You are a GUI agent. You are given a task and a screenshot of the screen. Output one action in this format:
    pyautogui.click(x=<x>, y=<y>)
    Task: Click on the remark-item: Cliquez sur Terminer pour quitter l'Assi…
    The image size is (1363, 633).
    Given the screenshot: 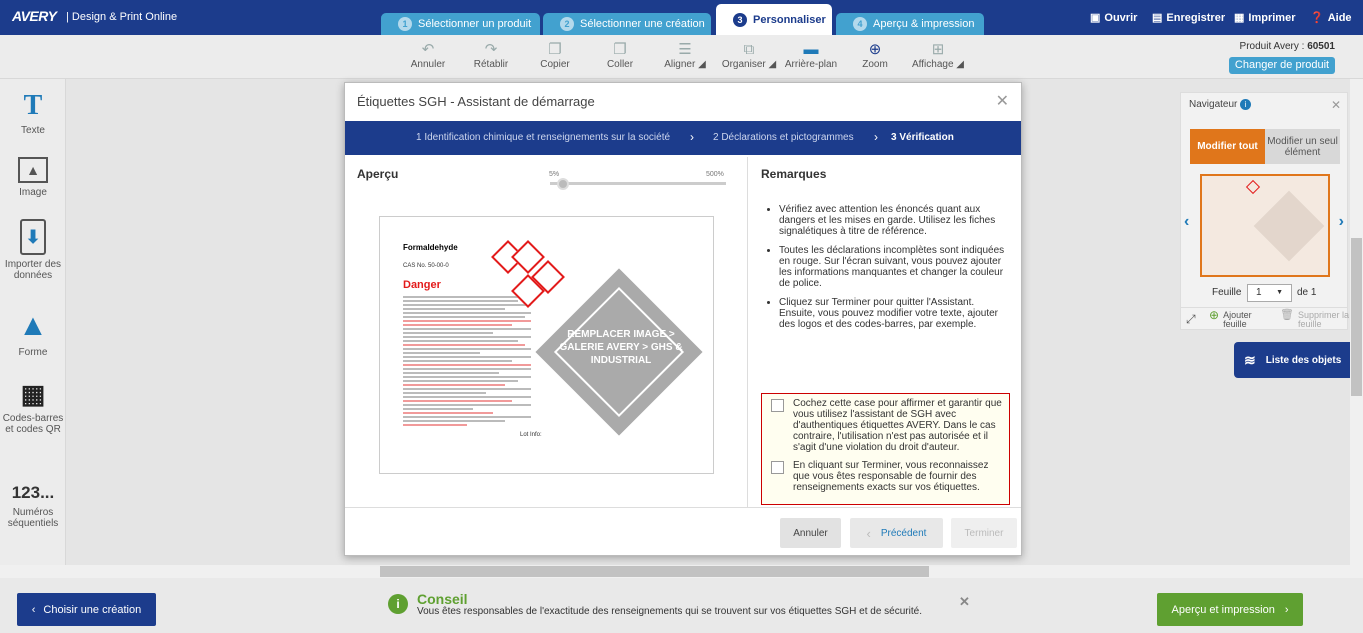 What is the action you would take?
    pyautogui.click(x=895, y=313)
    